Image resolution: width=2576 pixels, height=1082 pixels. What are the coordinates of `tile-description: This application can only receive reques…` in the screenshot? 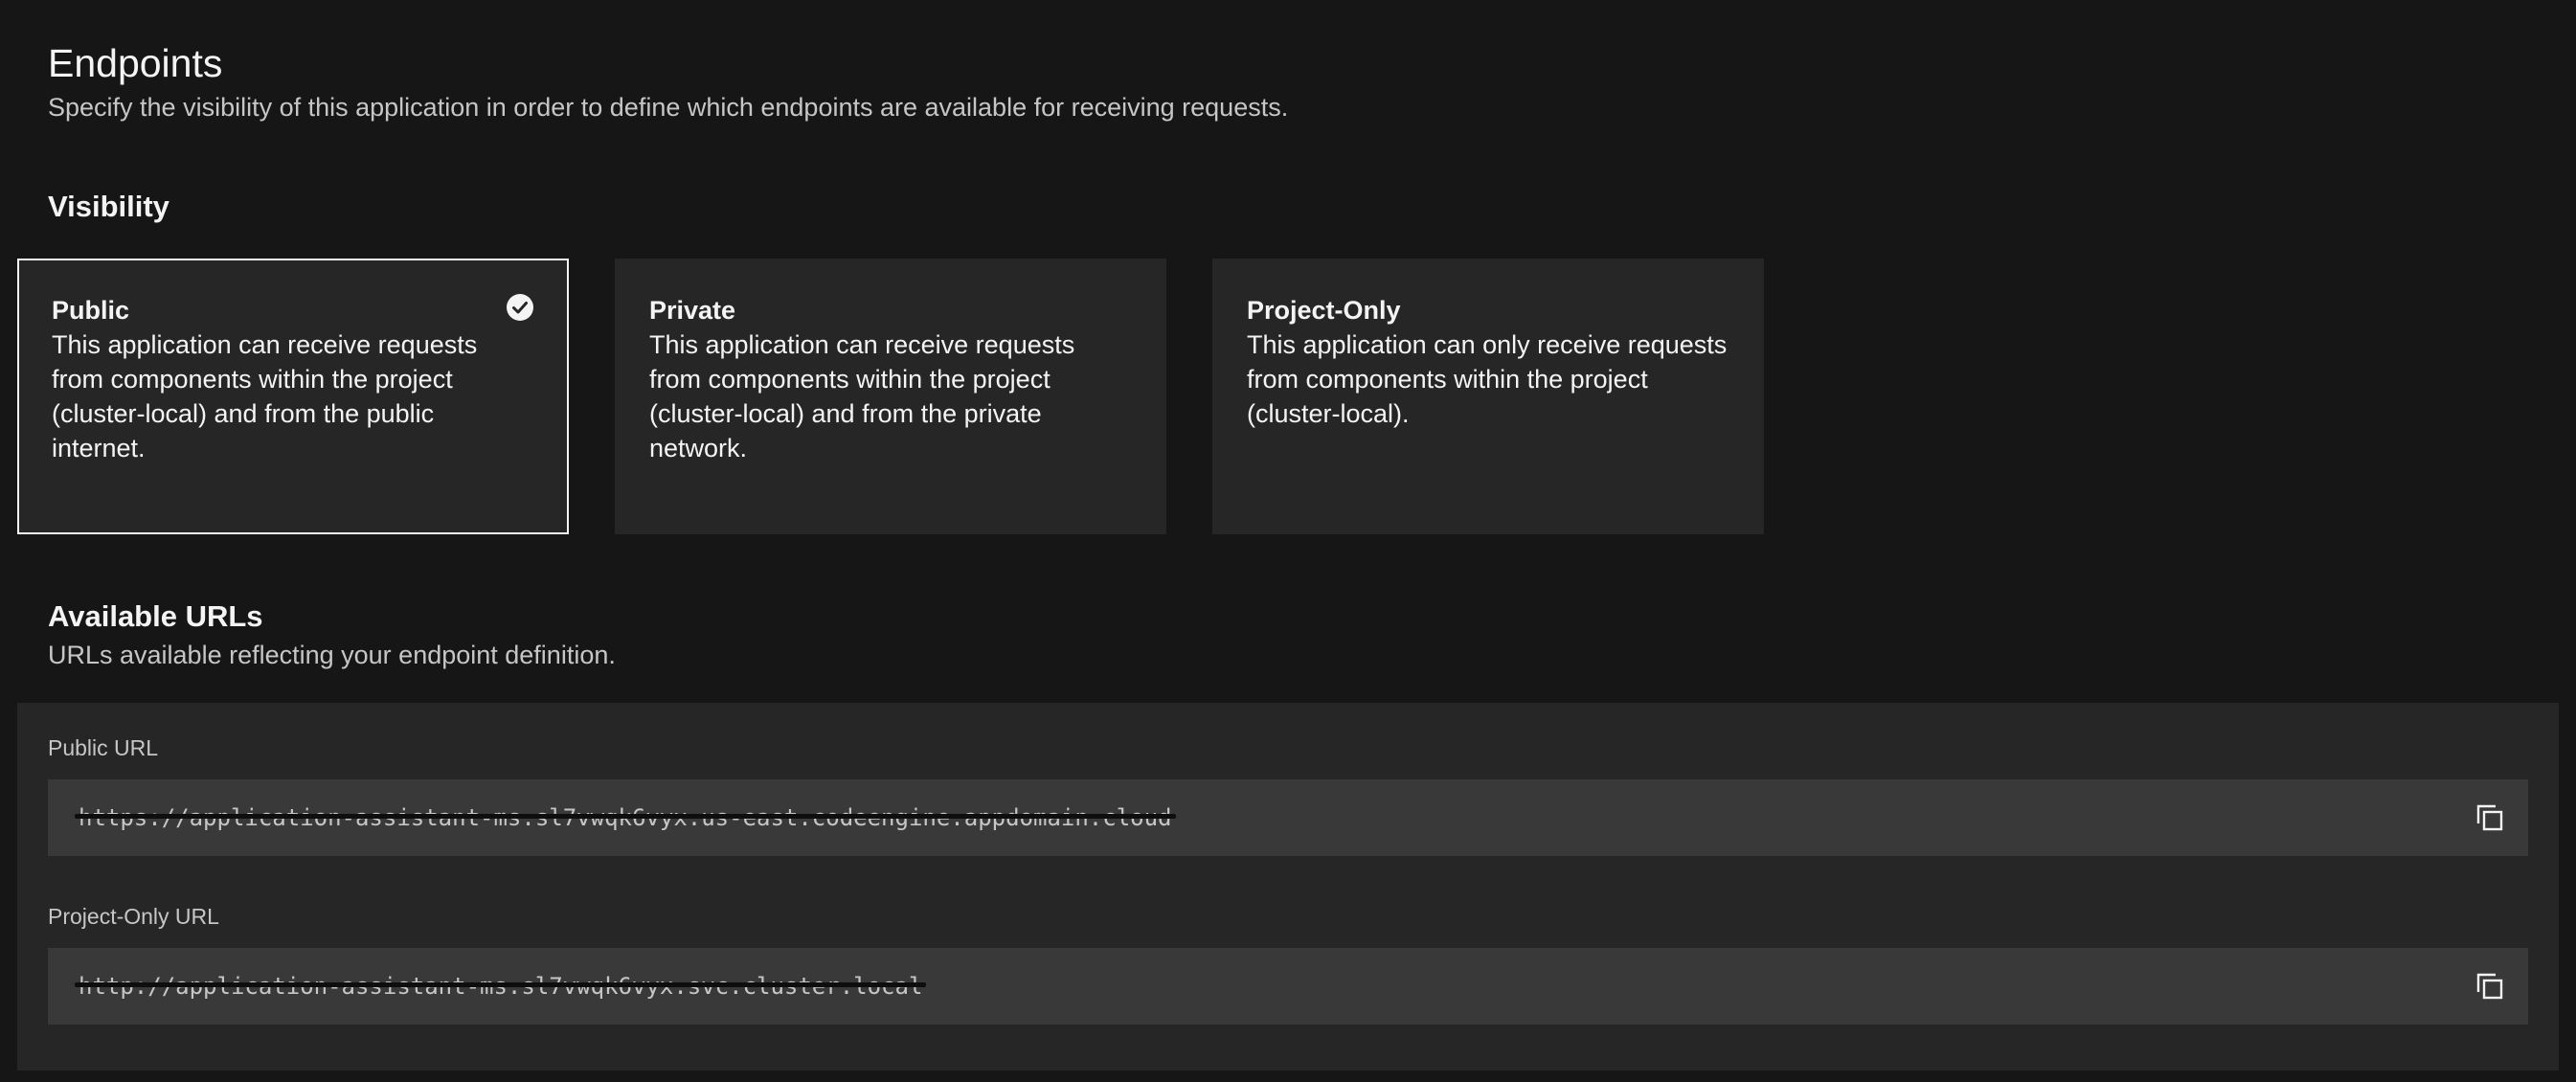 It's located at (1487, 379).